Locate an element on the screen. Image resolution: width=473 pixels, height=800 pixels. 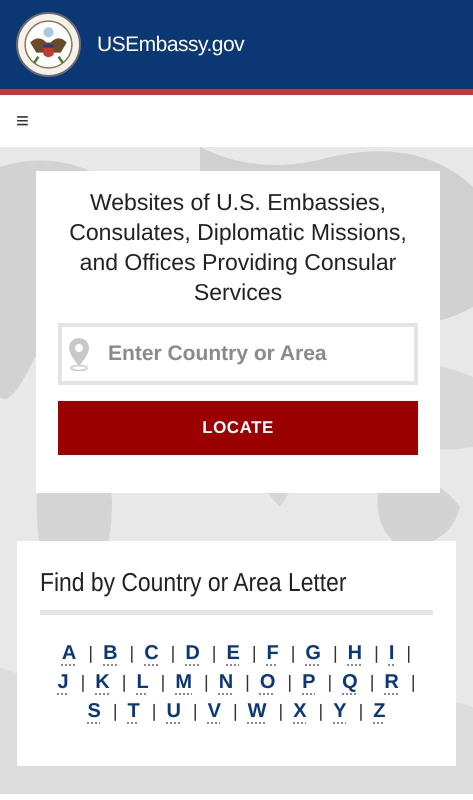
letter-link: R is located at coordinates (391, 682).